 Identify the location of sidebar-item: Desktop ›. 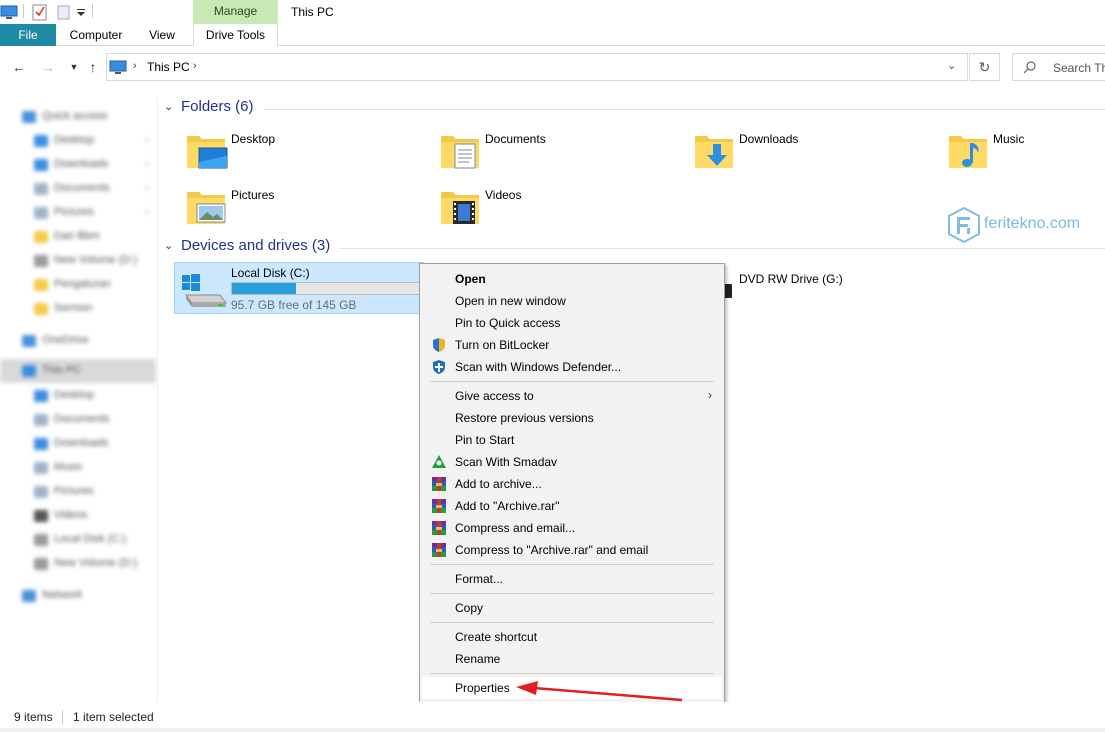
(78, 141).